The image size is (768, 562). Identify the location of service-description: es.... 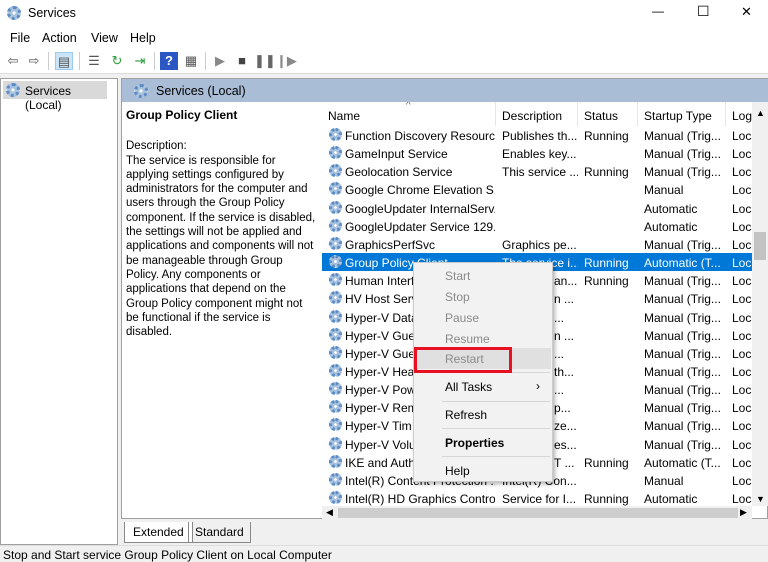
(565, 444).